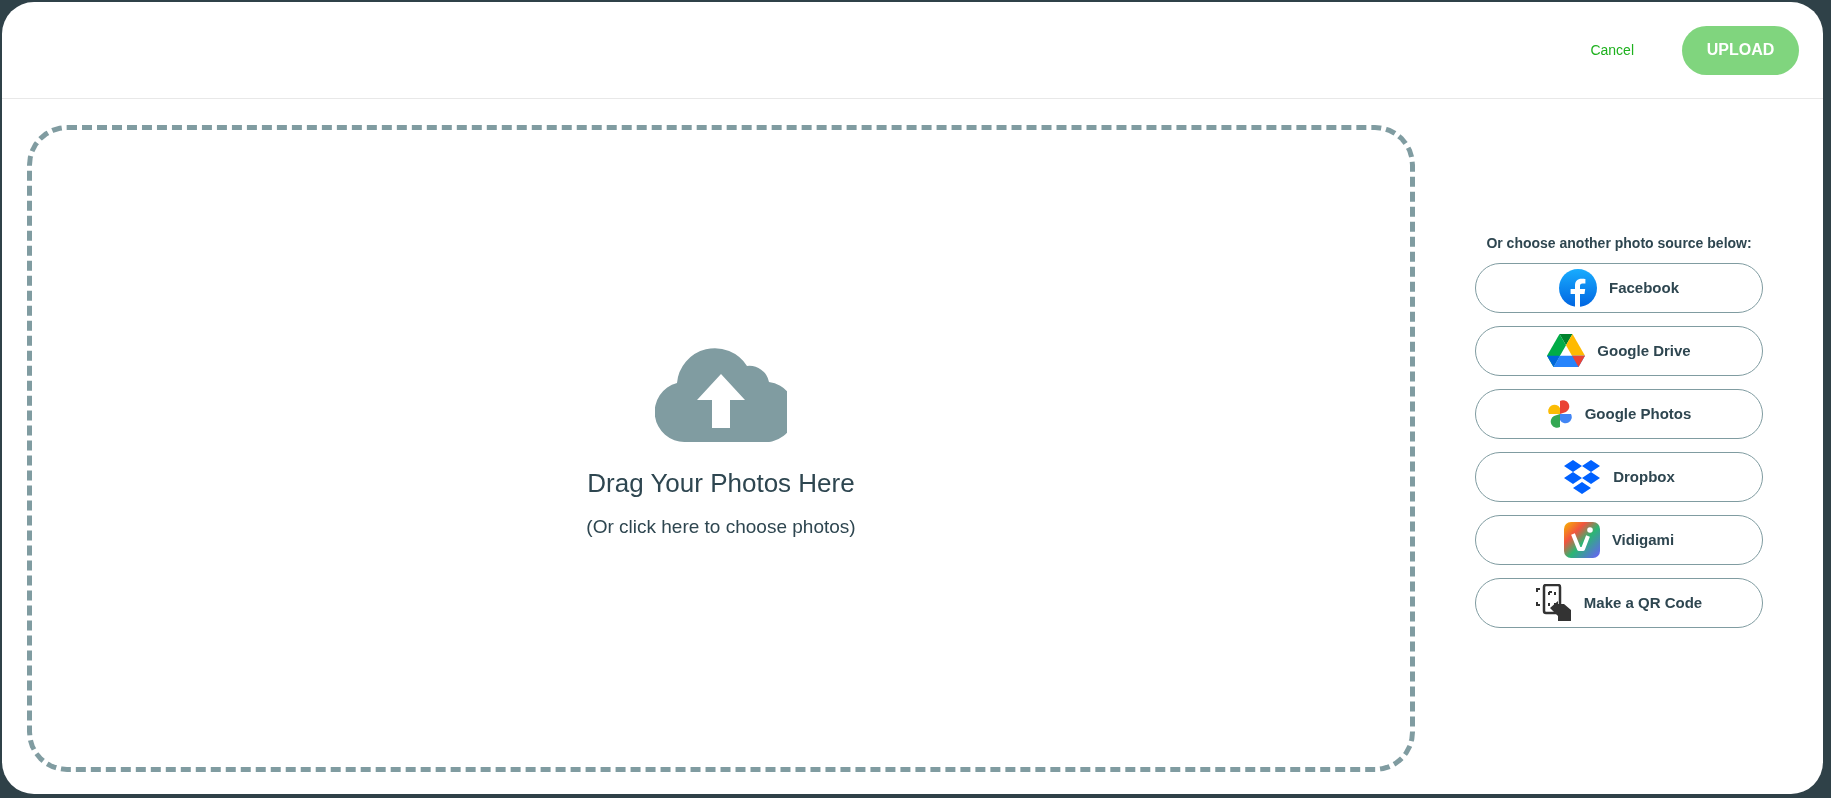 This screenshot has height=798, width=1831. What do you see at coordinates (1582, 477) in the screenshot?
I see `dropbox-icon` at bounding box center [1582, 477].